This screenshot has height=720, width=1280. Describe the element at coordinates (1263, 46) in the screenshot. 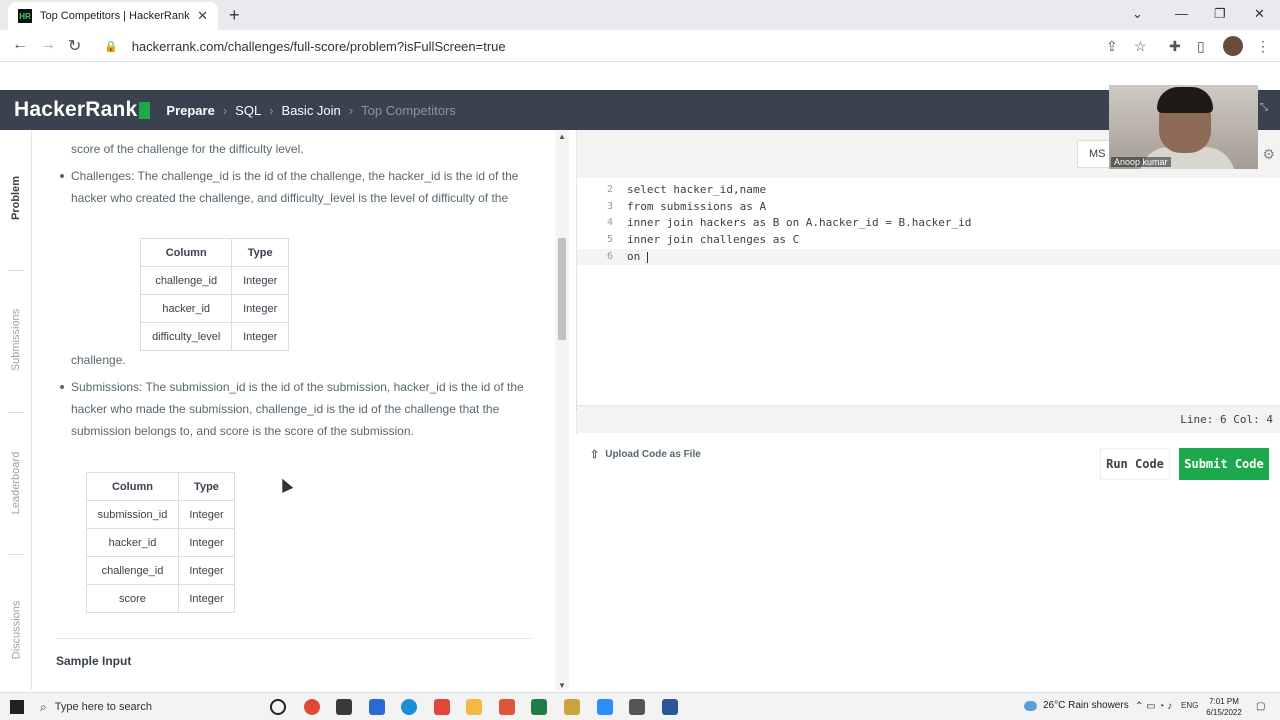

I see `menu-icon: ⋮` at that location.